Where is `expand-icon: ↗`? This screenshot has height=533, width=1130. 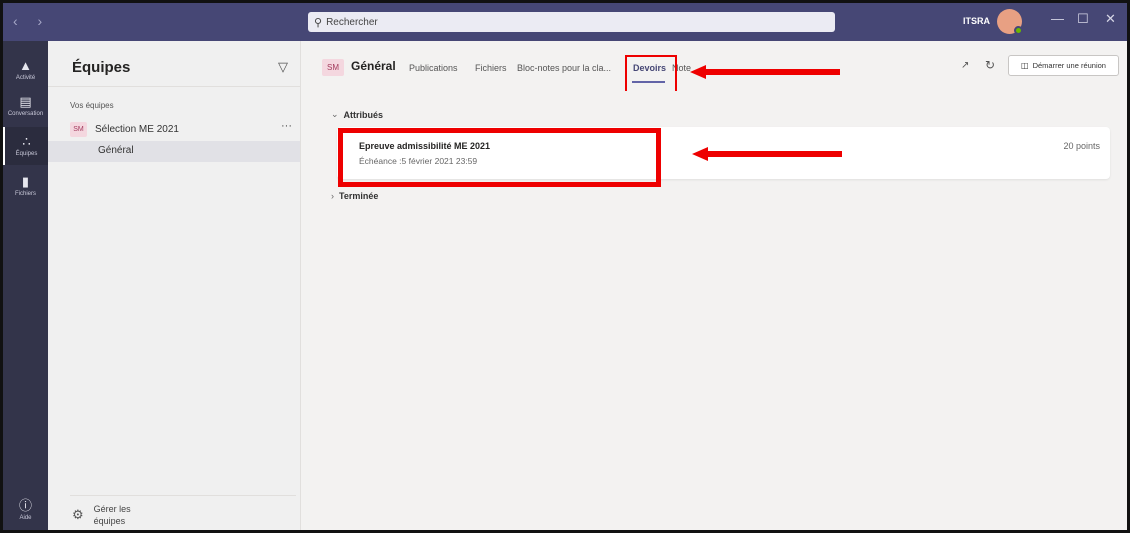
expand-icon: ↗ is located at coordinates (965, 65).